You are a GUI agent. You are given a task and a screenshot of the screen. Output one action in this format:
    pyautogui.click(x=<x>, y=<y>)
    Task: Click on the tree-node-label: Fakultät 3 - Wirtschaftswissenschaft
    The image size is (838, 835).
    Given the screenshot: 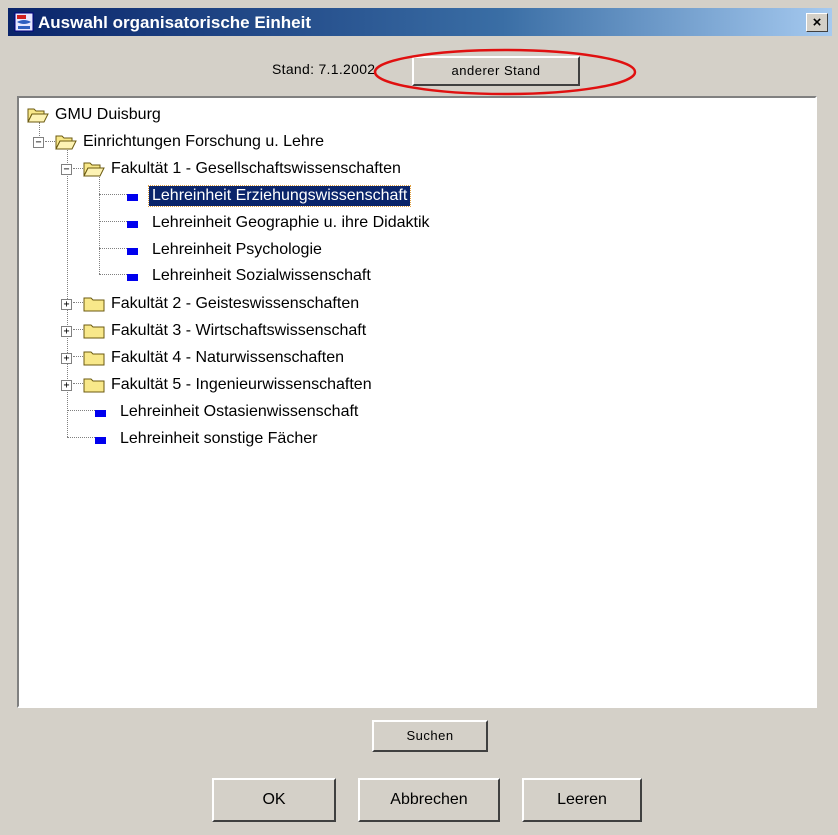 What is the action you would take?
    pyautogui.click(x=239, y=330)
    